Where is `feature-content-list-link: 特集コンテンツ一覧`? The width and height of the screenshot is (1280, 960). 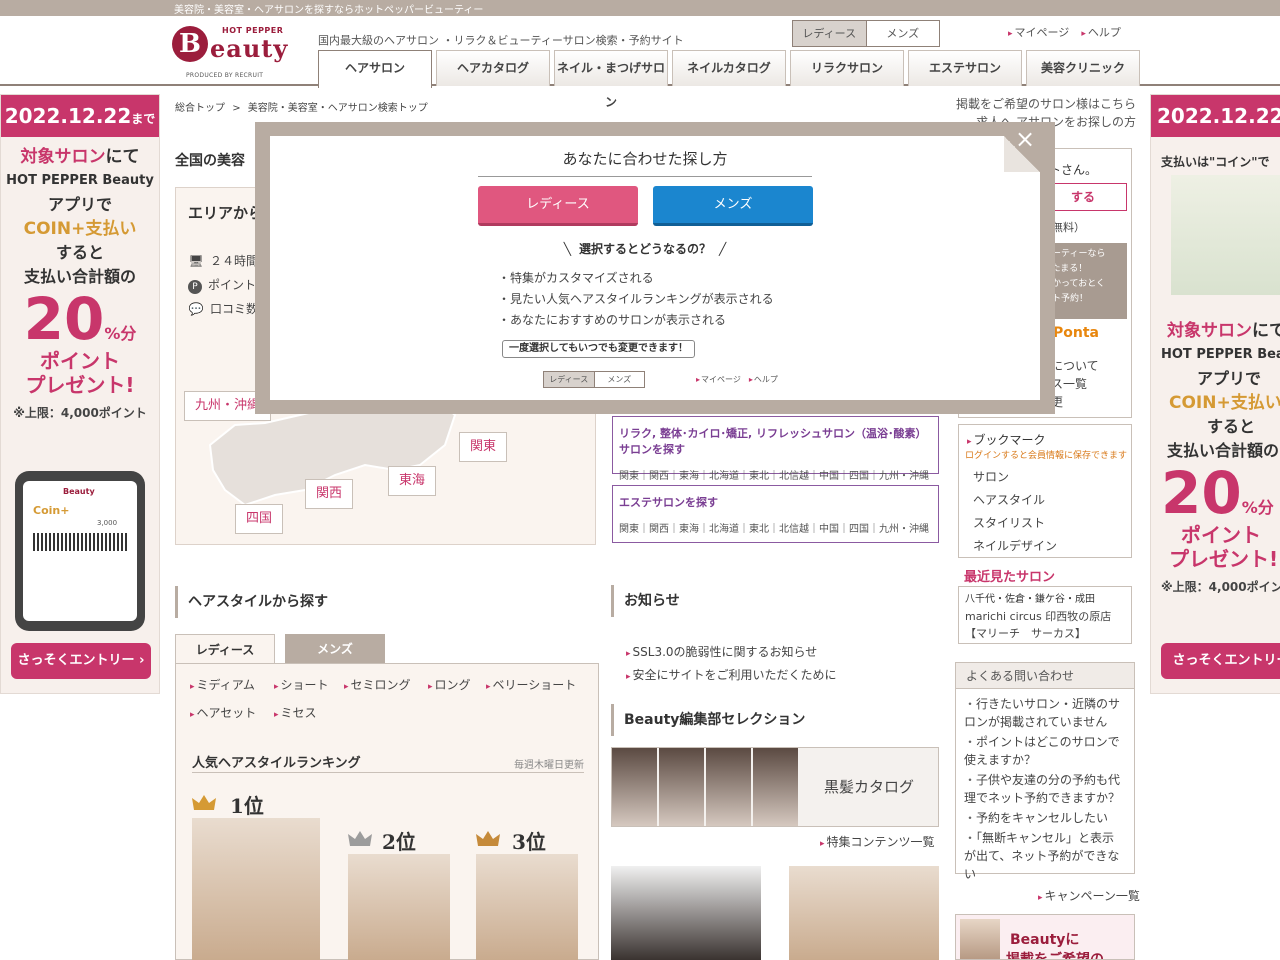
feature-content-list-link: 特集コンテンツ一覧 is located at coordinates (877, 841).